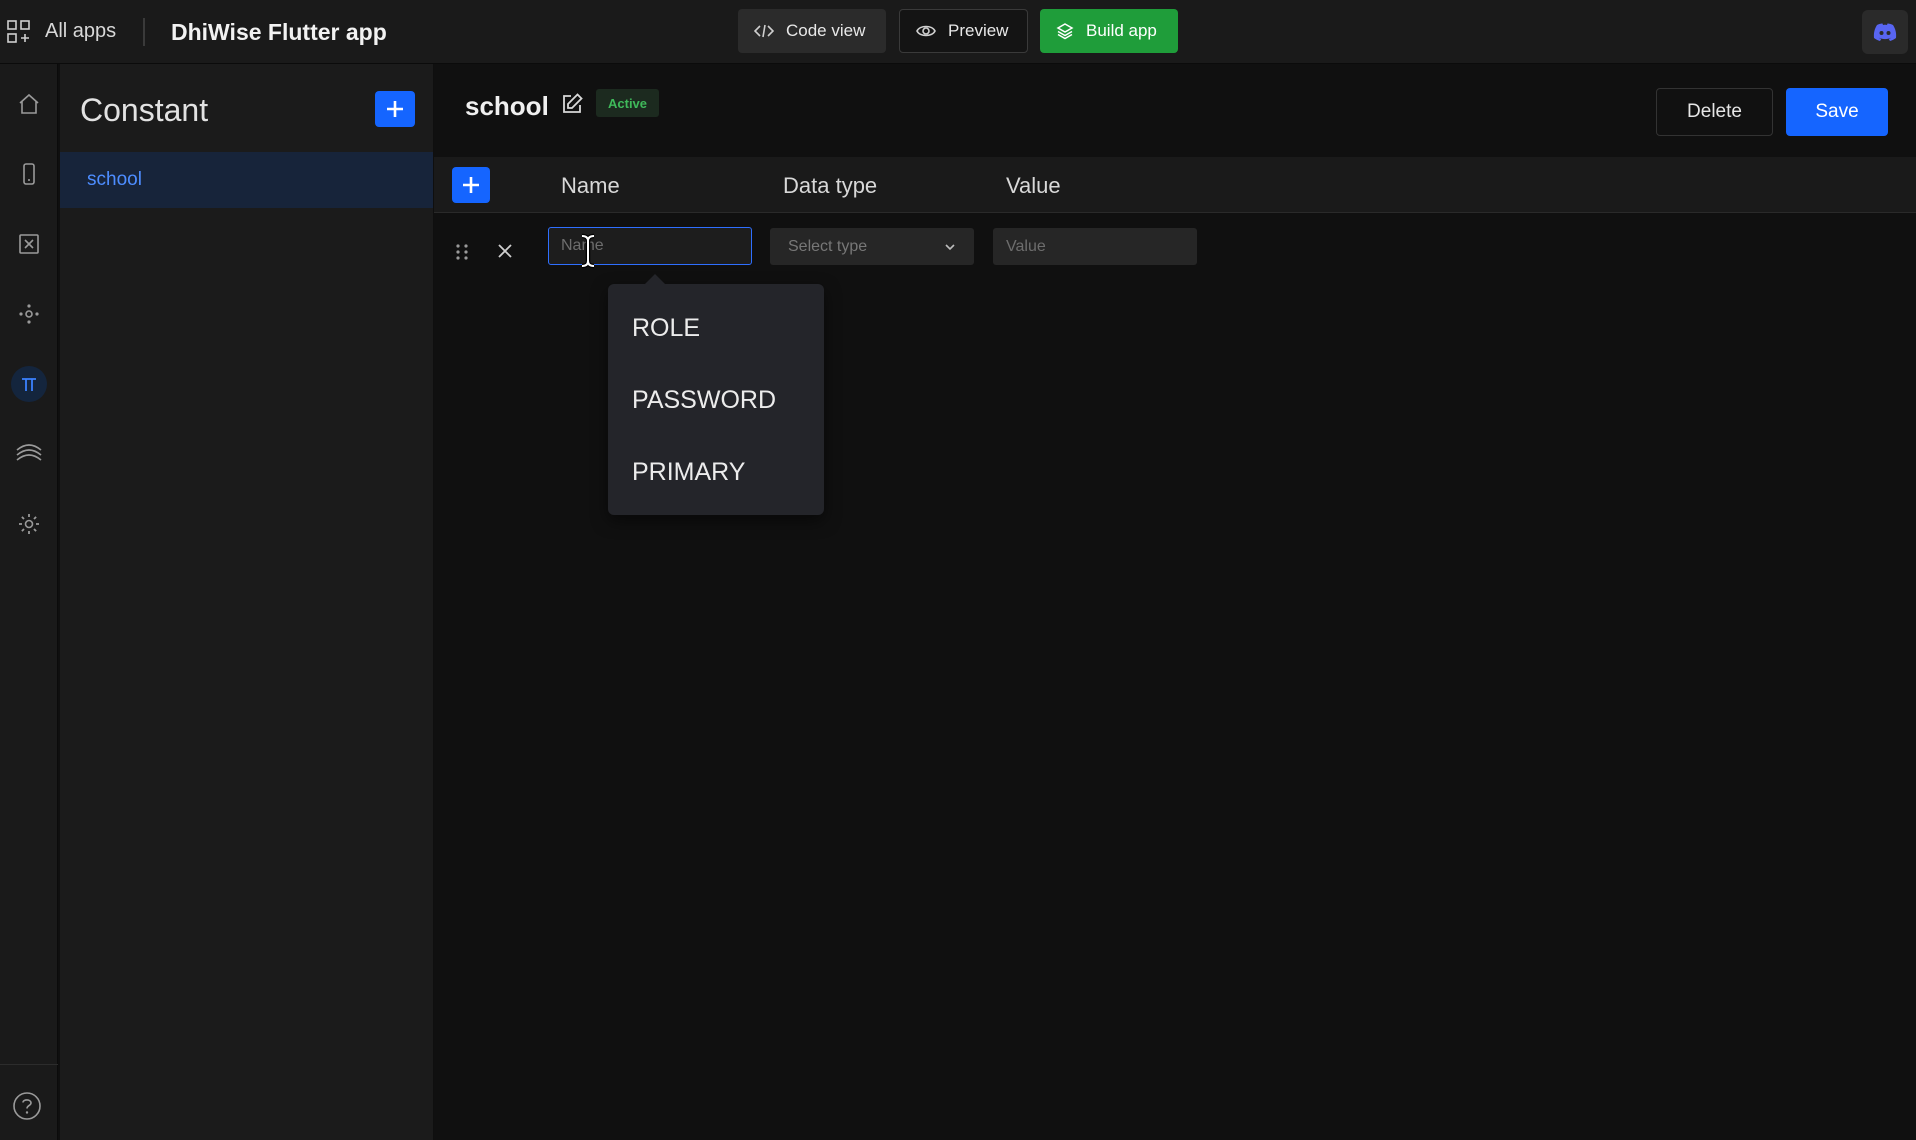 This screenshot has width=1916, height=1140. Describe the element at coordinates (1033, 185) in the screenshot. I see `column-header-value: Value` at that location.